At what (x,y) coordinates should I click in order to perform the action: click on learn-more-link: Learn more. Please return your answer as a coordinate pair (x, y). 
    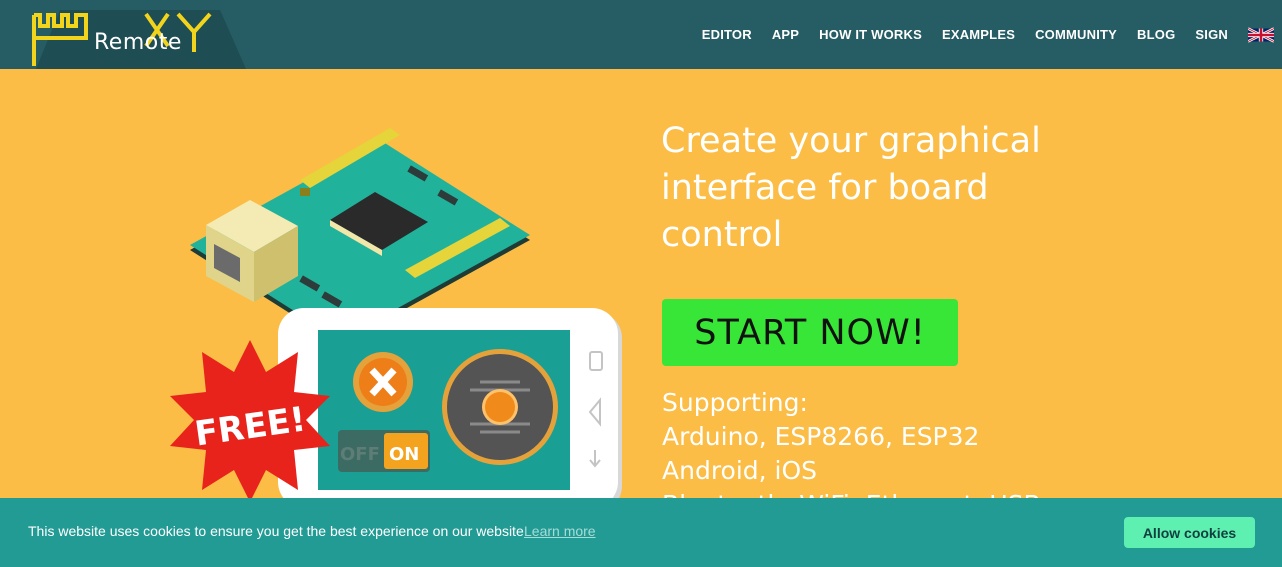
    Looking at the image, I should click on (560, 531).